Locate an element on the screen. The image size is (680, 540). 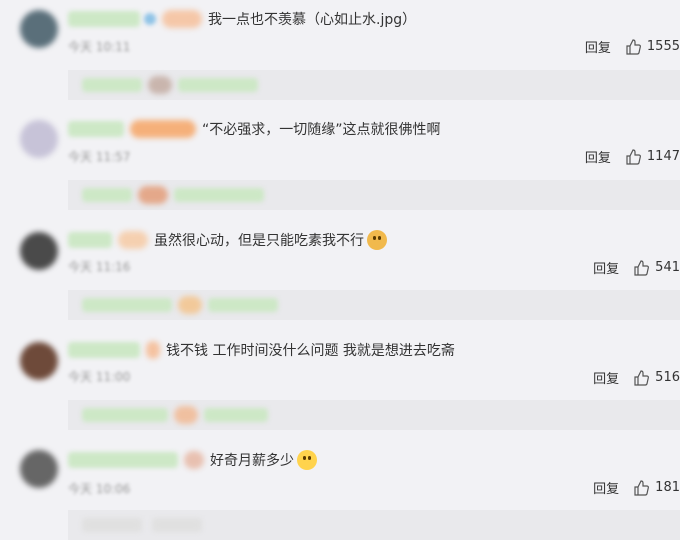
dog-face-emoji-icon is located at coordinates (377, 240).